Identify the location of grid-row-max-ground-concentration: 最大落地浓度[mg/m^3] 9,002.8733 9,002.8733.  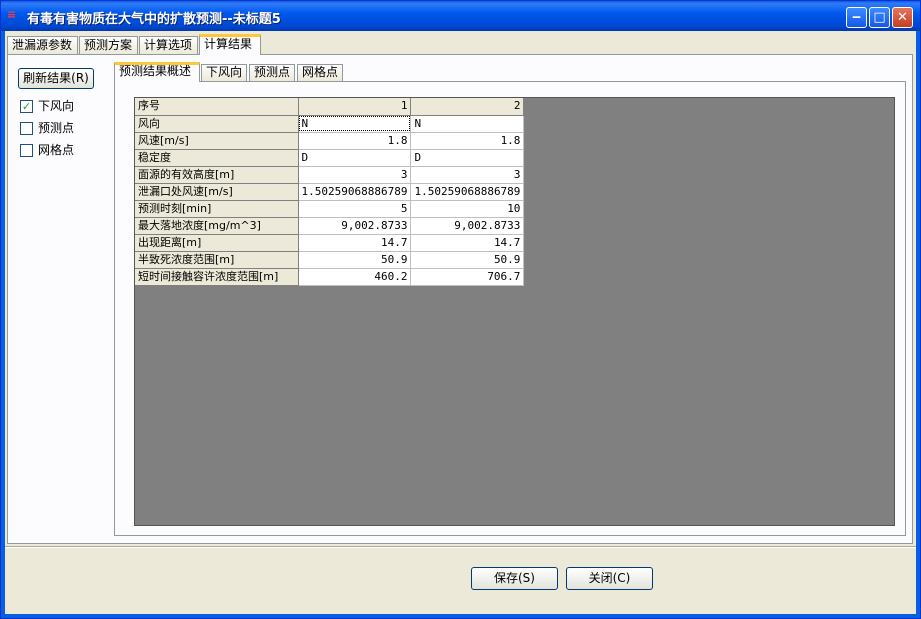
(330, 226).